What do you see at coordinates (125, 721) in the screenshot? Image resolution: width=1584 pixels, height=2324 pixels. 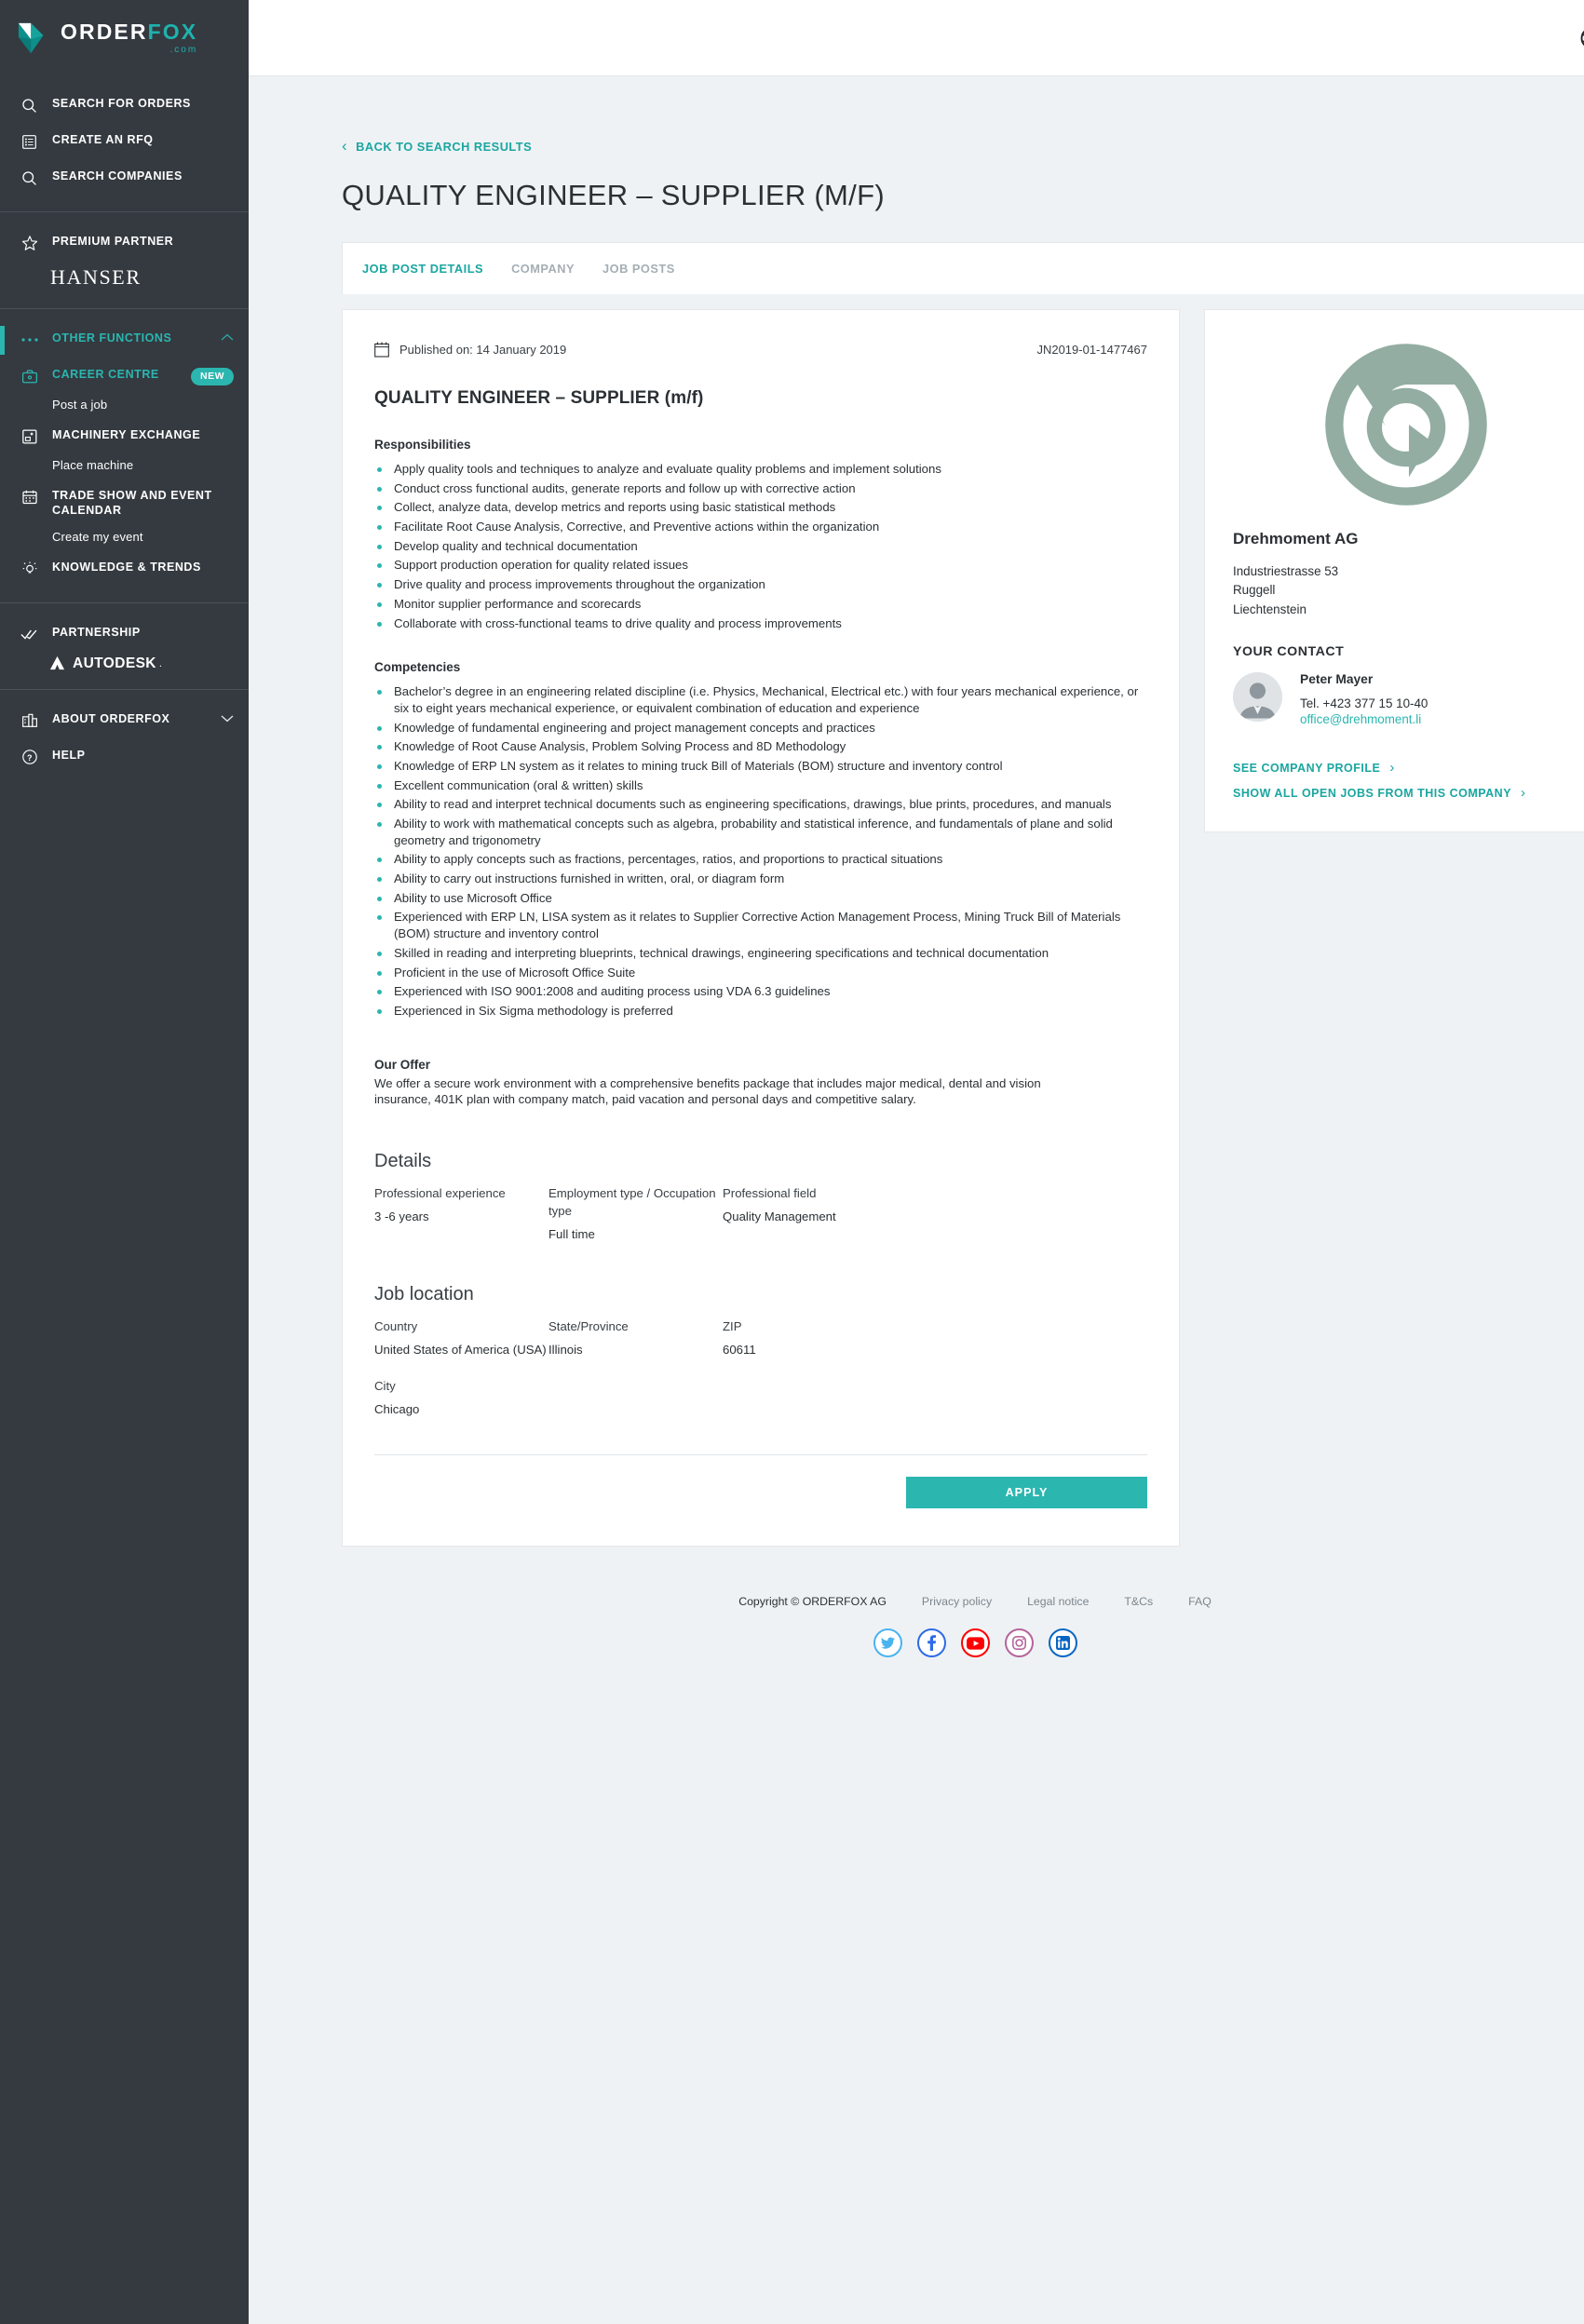 I see `sidebar-item-about-orderfox: ABOUT ORDERFOX` at bounding box center [125, 721].